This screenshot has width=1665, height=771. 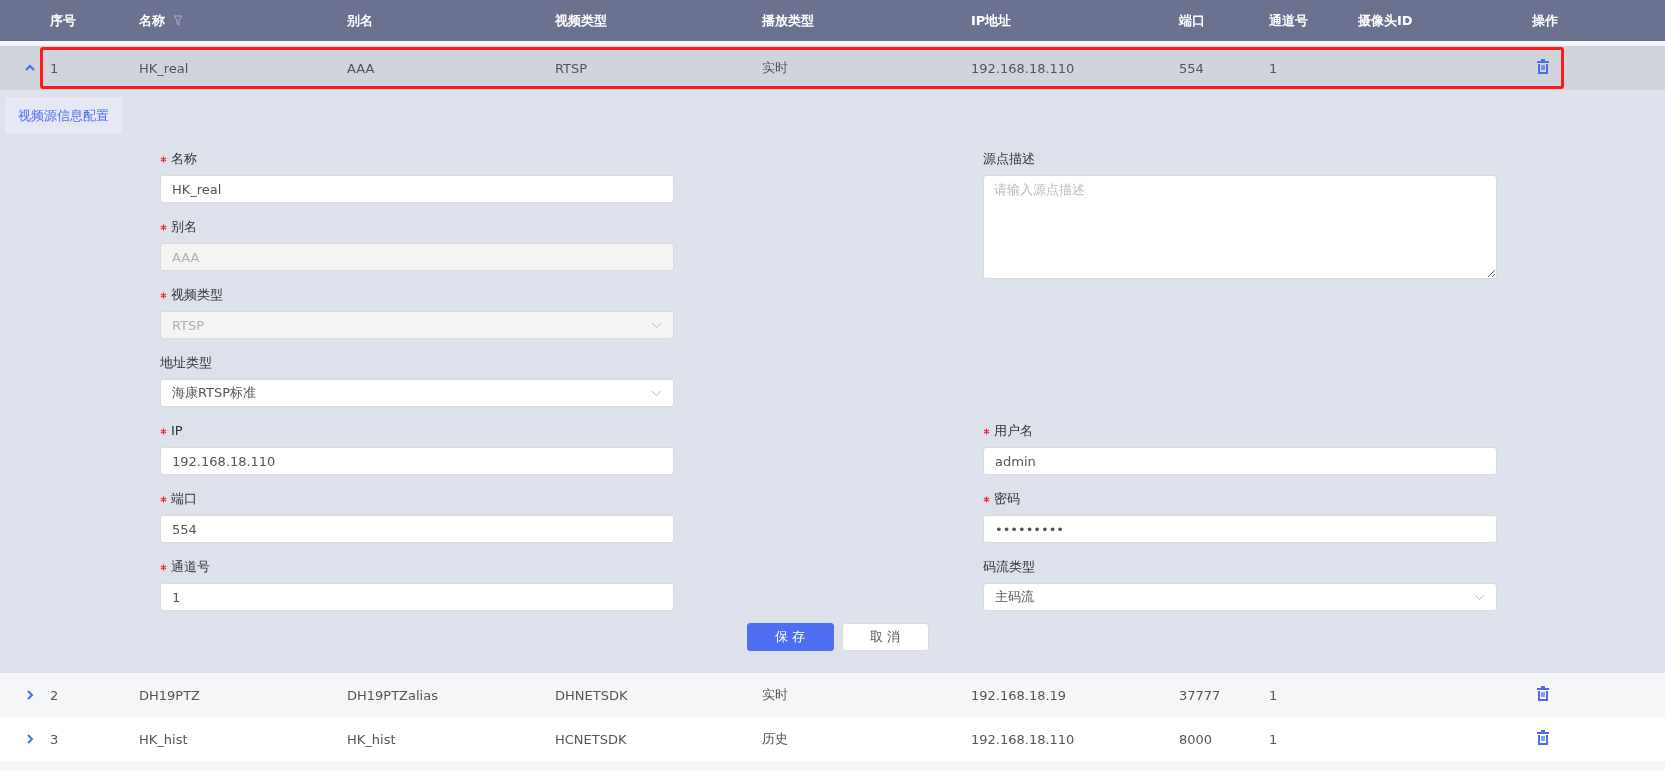 What do you see at coordinates (1545, 20) in the screenshot?
I see `column-header: 操作` at bounding box center [1545, 20].